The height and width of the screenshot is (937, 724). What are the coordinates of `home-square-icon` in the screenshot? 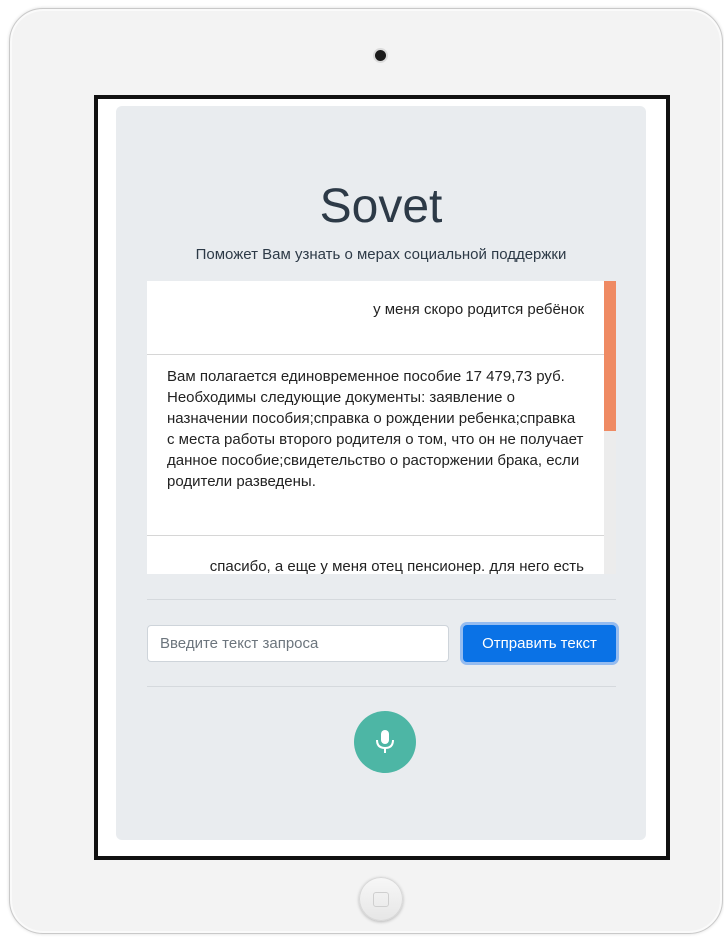 It's located at (381, 899).